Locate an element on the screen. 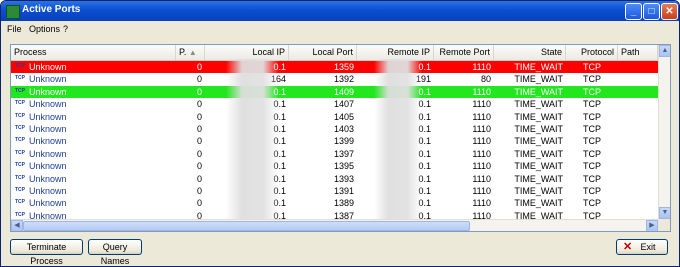  column-protocol: Protocol is located at coordinates (592, 52).